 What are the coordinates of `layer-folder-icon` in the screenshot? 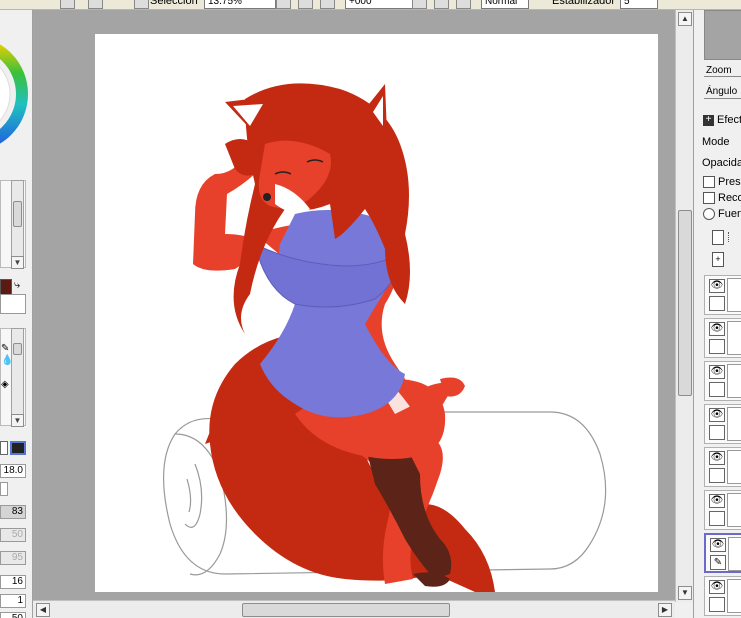 It's located at (729, 237).